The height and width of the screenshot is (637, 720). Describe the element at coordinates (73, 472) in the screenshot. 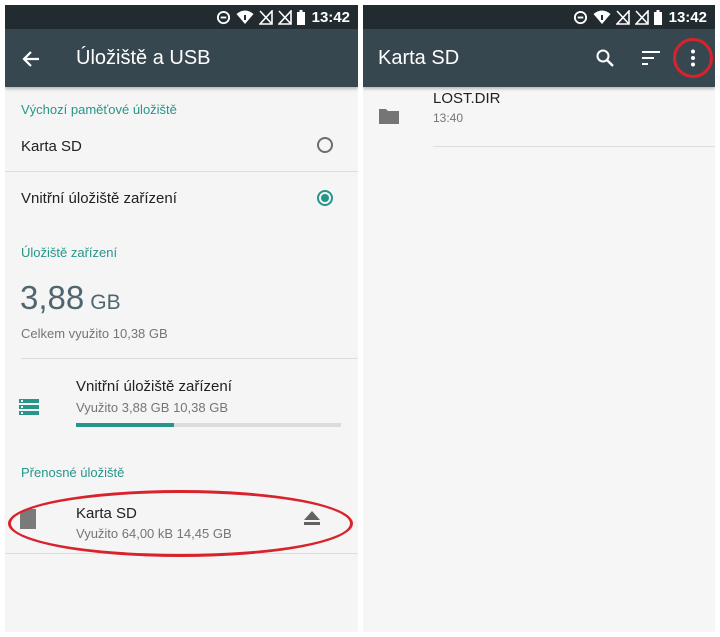

I see `section-header-portable-storage: Přenosné úložiště` at that location.